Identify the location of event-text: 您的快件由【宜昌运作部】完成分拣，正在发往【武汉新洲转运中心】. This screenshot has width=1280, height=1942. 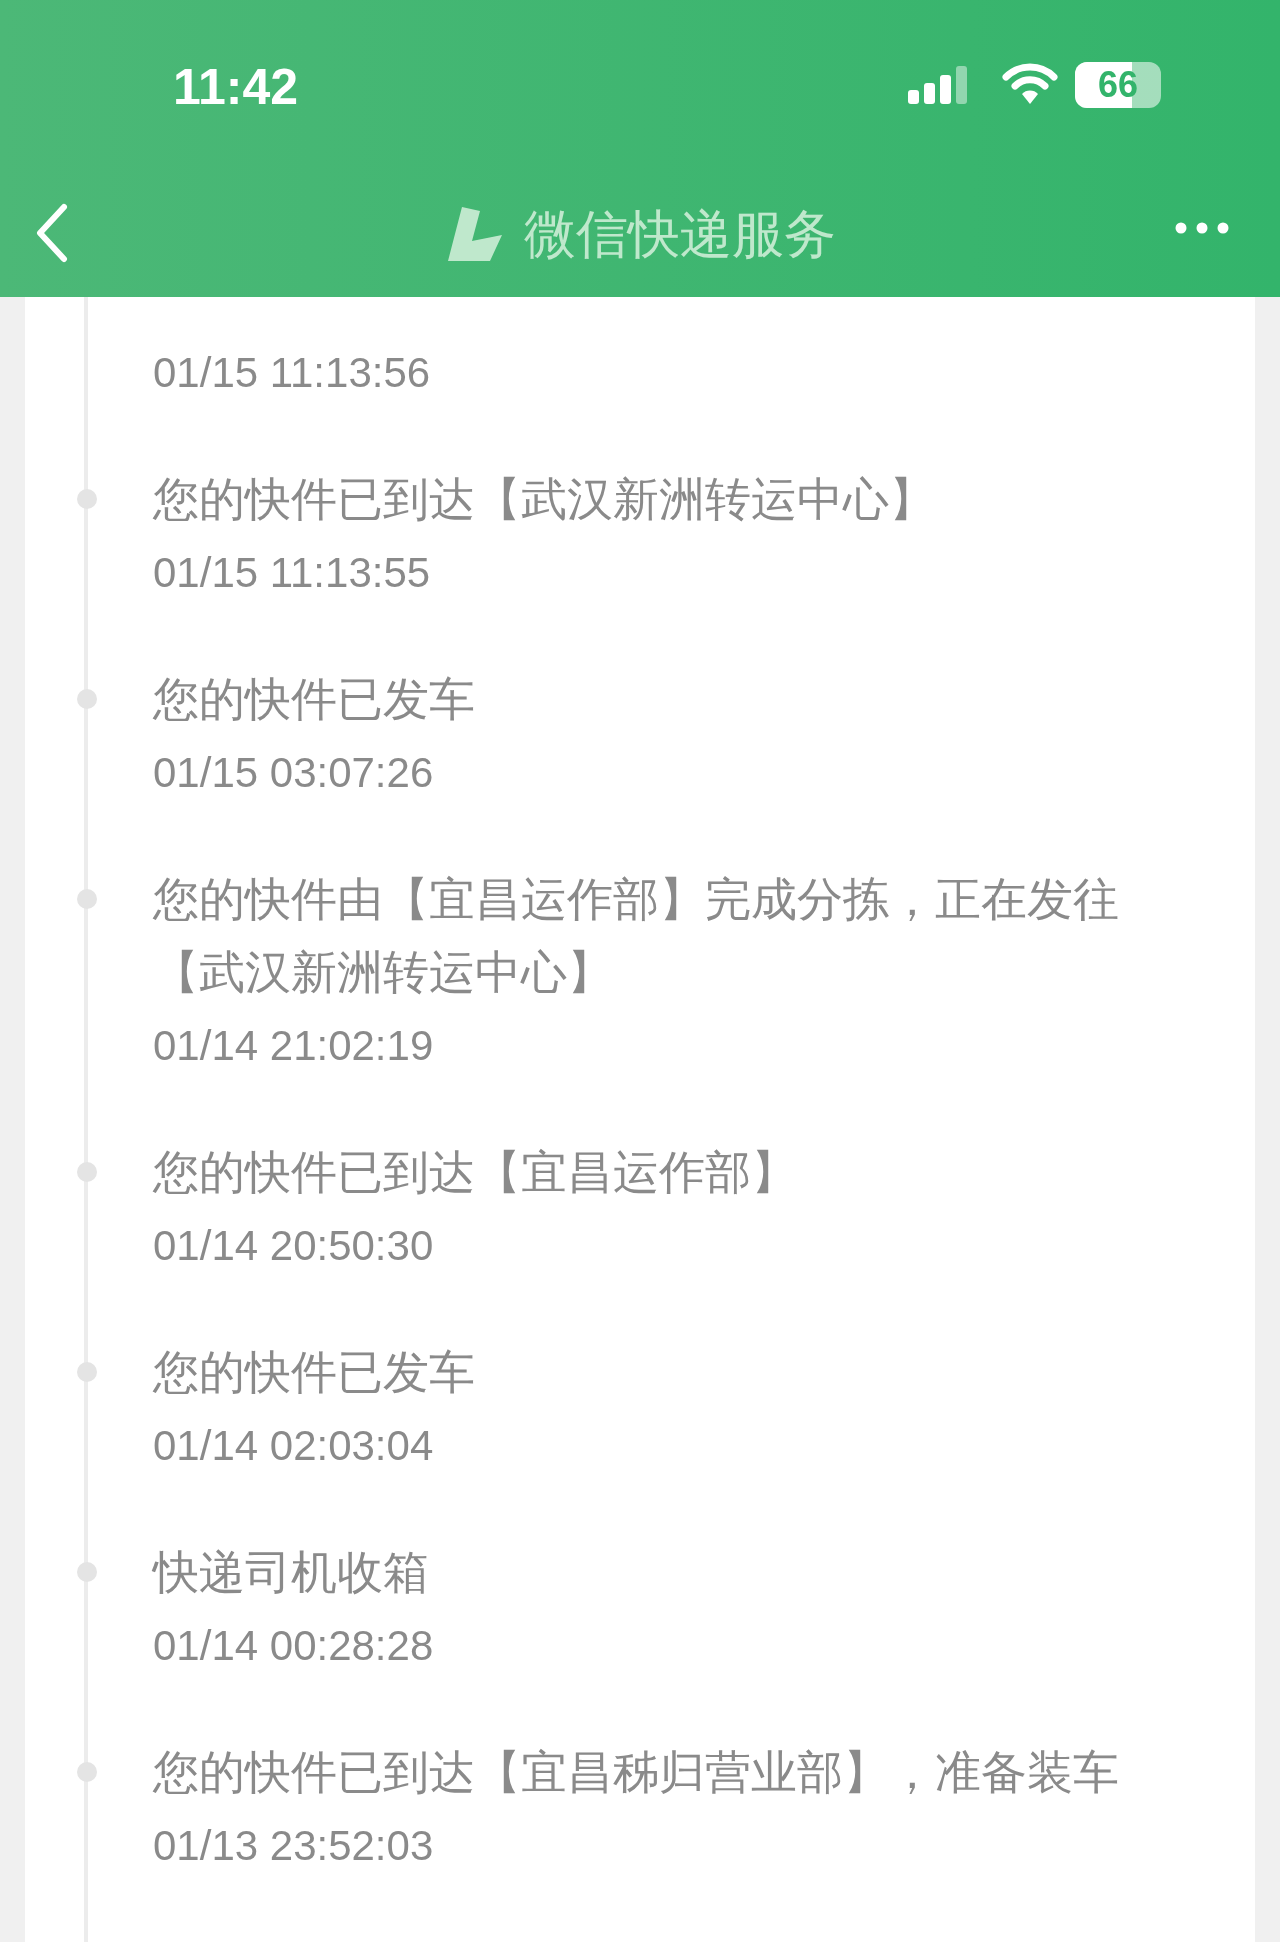
(636, 936).